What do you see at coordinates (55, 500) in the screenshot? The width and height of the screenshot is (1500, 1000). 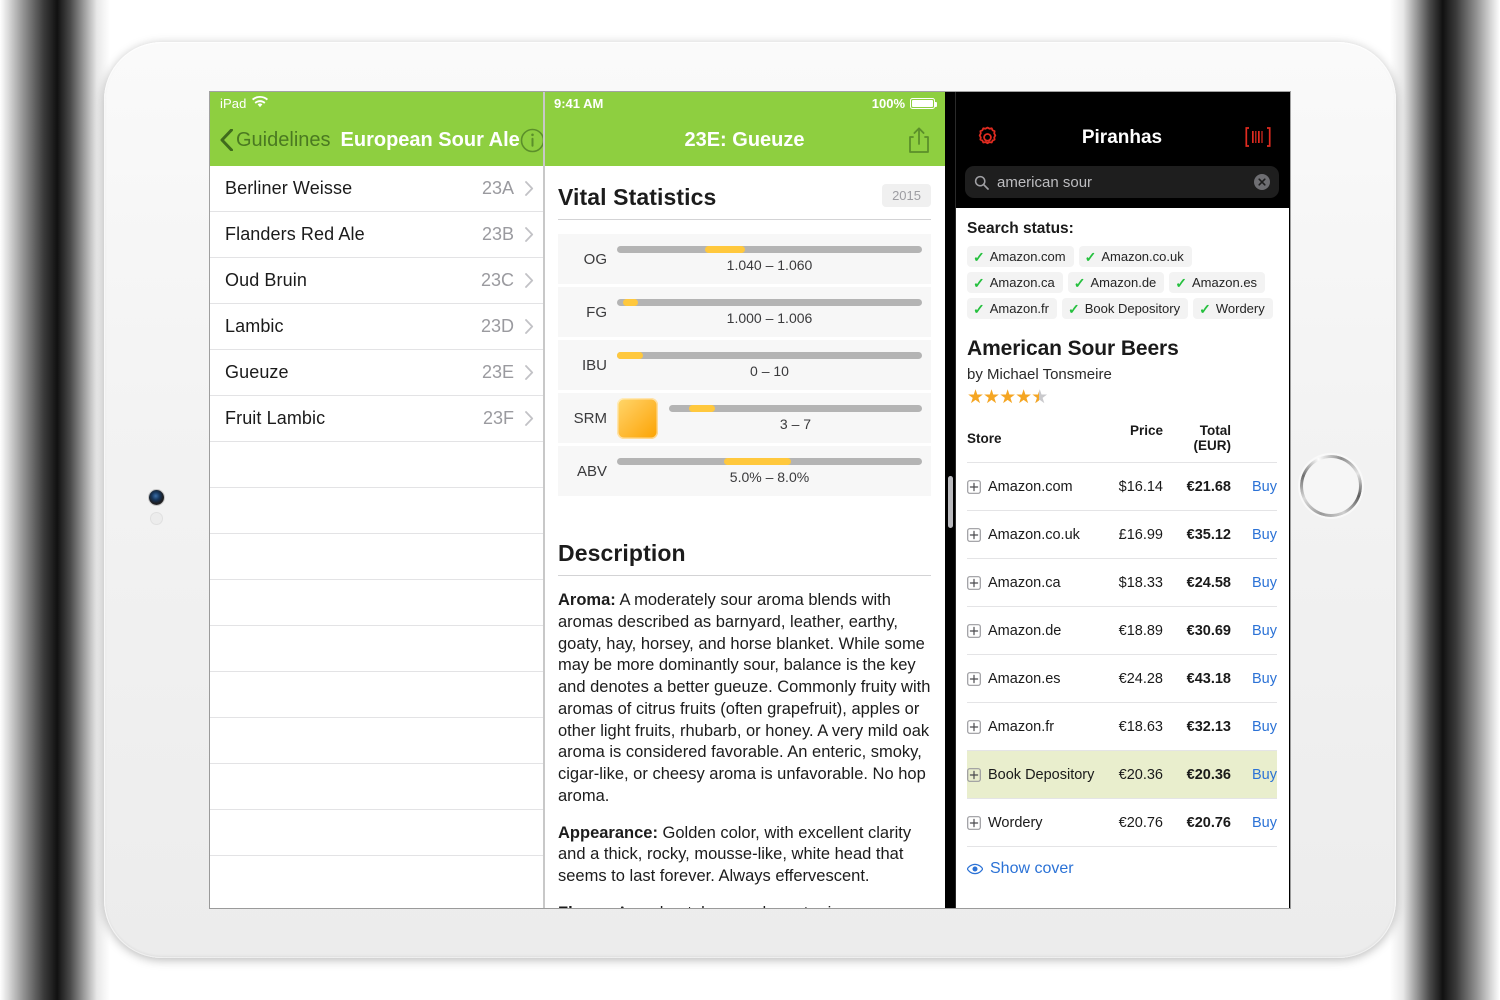 I see `backdrop-metal-left` at bounding box center [55, 500].